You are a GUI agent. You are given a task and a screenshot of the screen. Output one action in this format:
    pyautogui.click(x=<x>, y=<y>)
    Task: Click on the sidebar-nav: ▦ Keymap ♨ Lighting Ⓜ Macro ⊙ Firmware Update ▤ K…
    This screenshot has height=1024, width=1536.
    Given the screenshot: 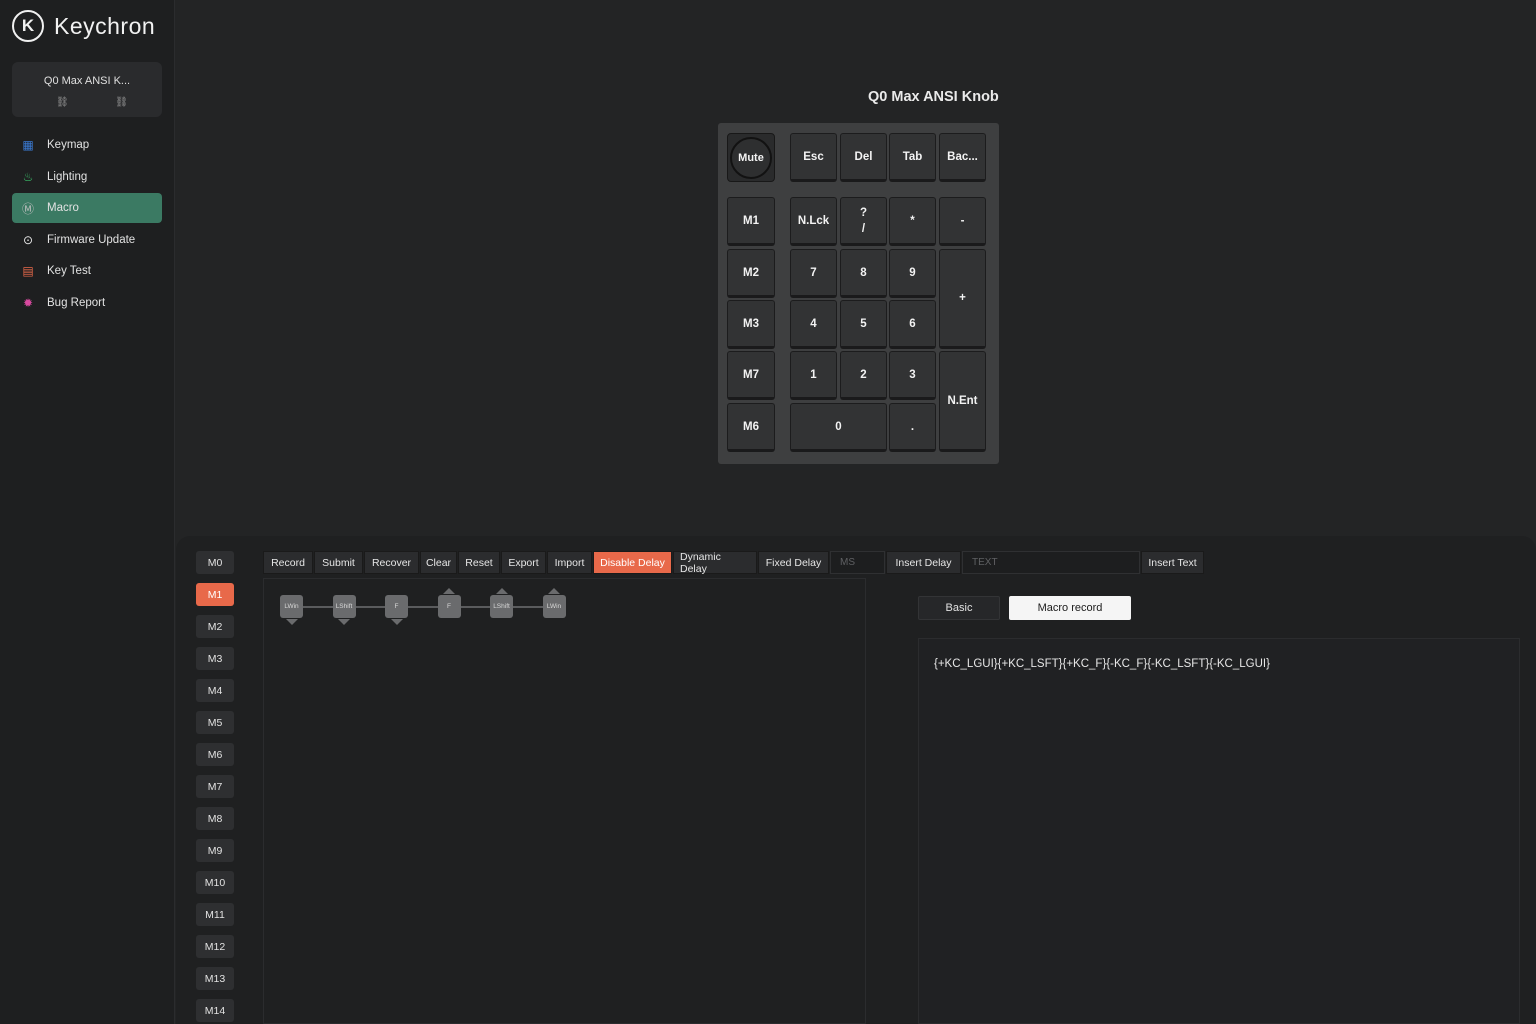 What is the action you would take?
    pyautogui.click(x=87, y=224)
    